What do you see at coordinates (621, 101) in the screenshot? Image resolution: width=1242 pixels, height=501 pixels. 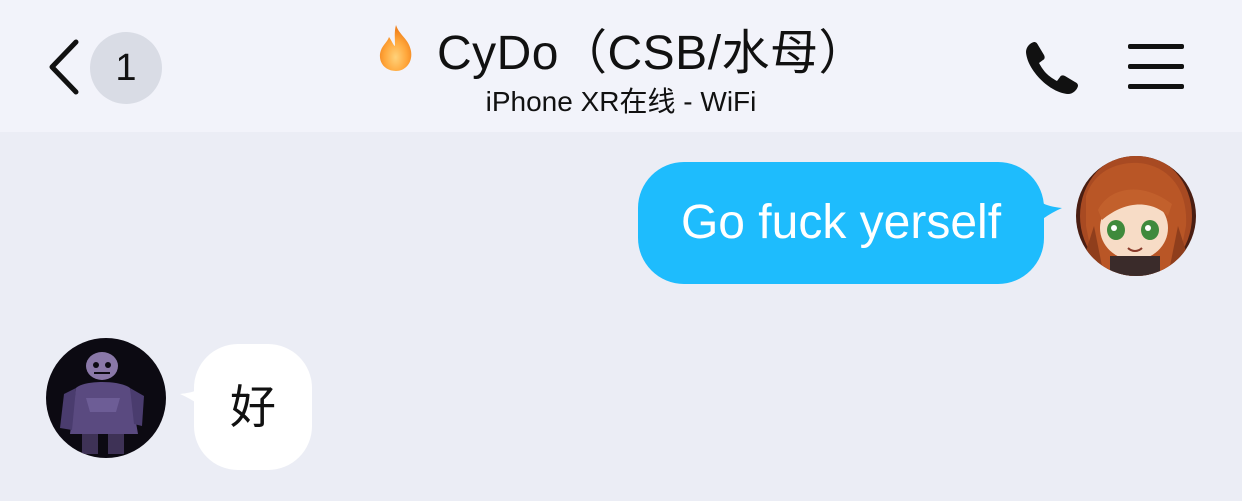 I see `online-status: iPhone XR在线 - WiFi` at bounding box center [621, 101].